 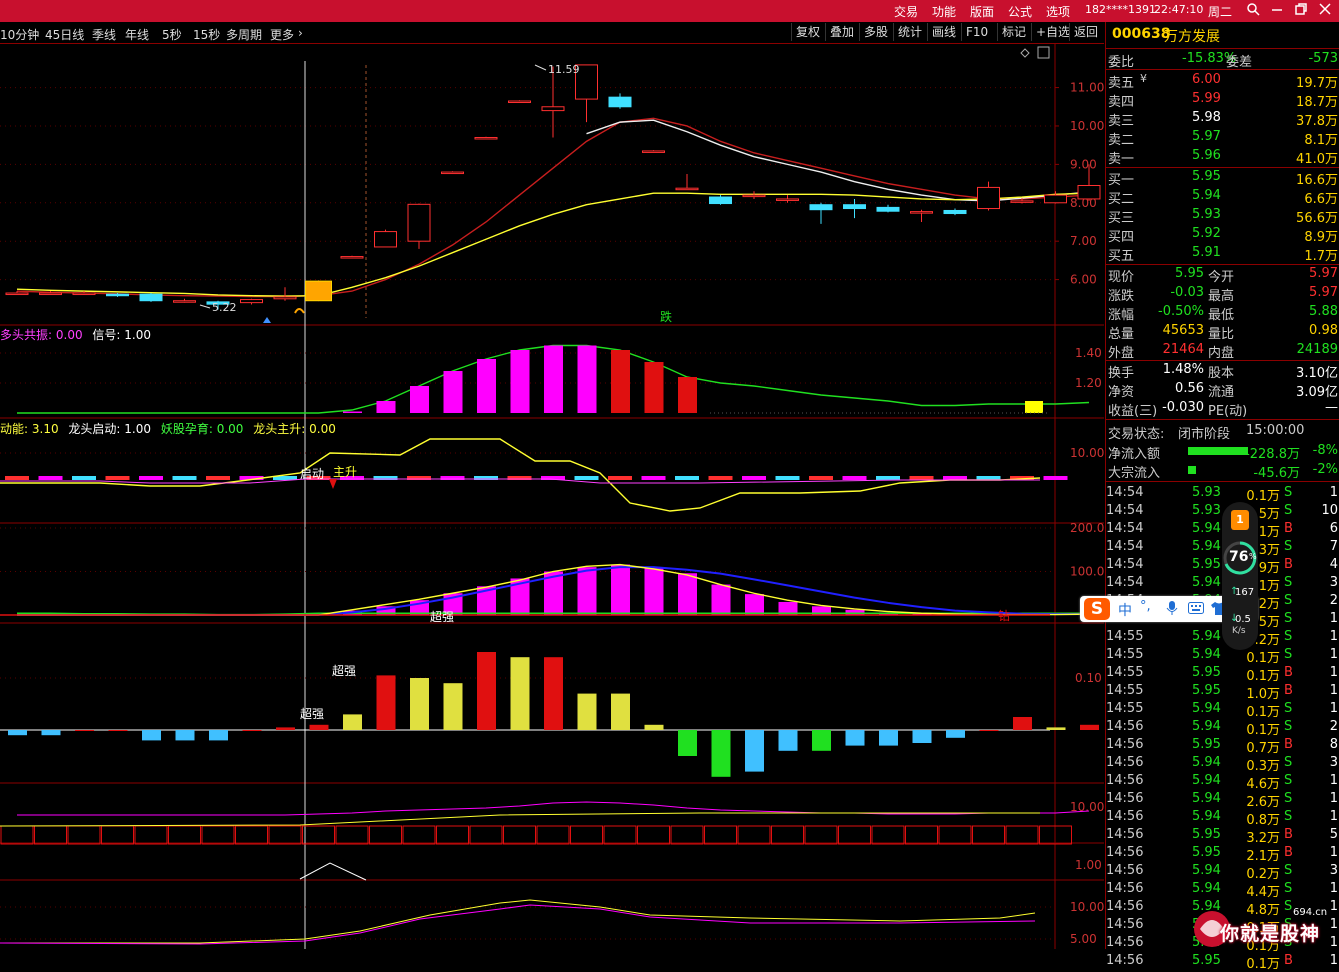 I want to click on tick-row: 14:56 5.94 0.1万 S 2, so click(x=1222, y=727).